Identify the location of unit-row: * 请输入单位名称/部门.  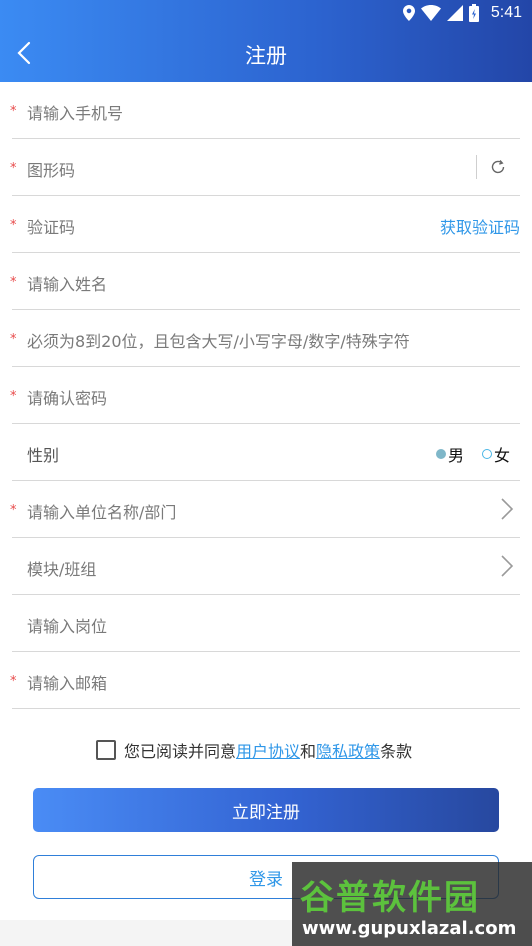
(266, 509).